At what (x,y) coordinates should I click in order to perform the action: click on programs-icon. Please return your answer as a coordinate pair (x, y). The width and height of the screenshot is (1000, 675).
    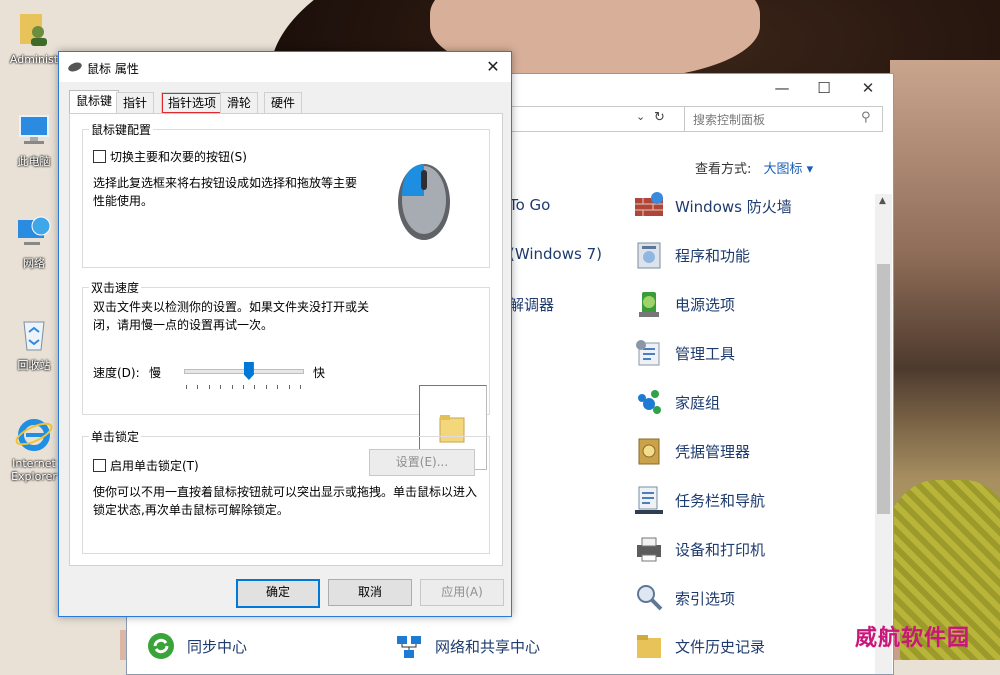
    Looking at the image, I should click on (649, 255).